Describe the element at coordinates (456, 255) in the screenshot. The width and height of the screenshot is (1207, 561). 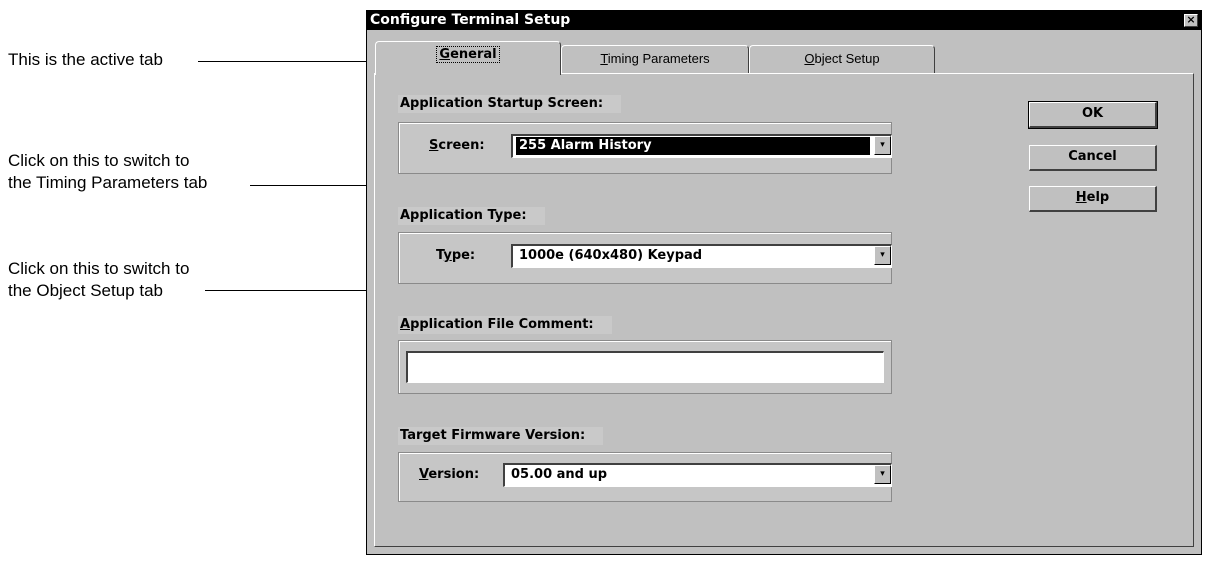
I see `type-label: Type:` at that location.